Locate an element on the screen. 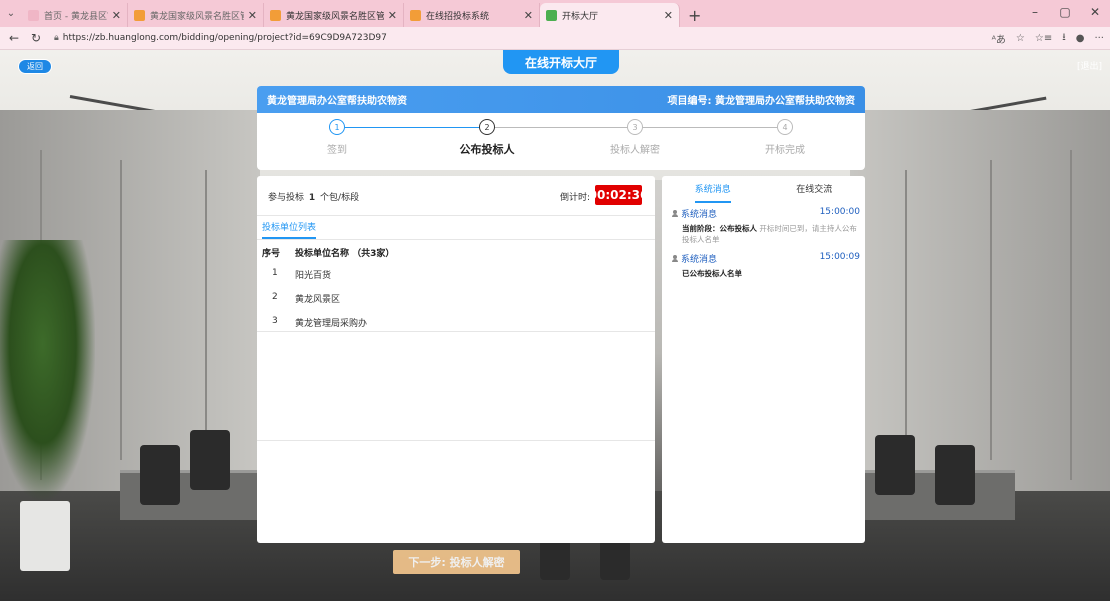 The width and height of the screenshot is (1110, 601). tab-system-messages: 系统消息 is located at coordinates (713, 189).